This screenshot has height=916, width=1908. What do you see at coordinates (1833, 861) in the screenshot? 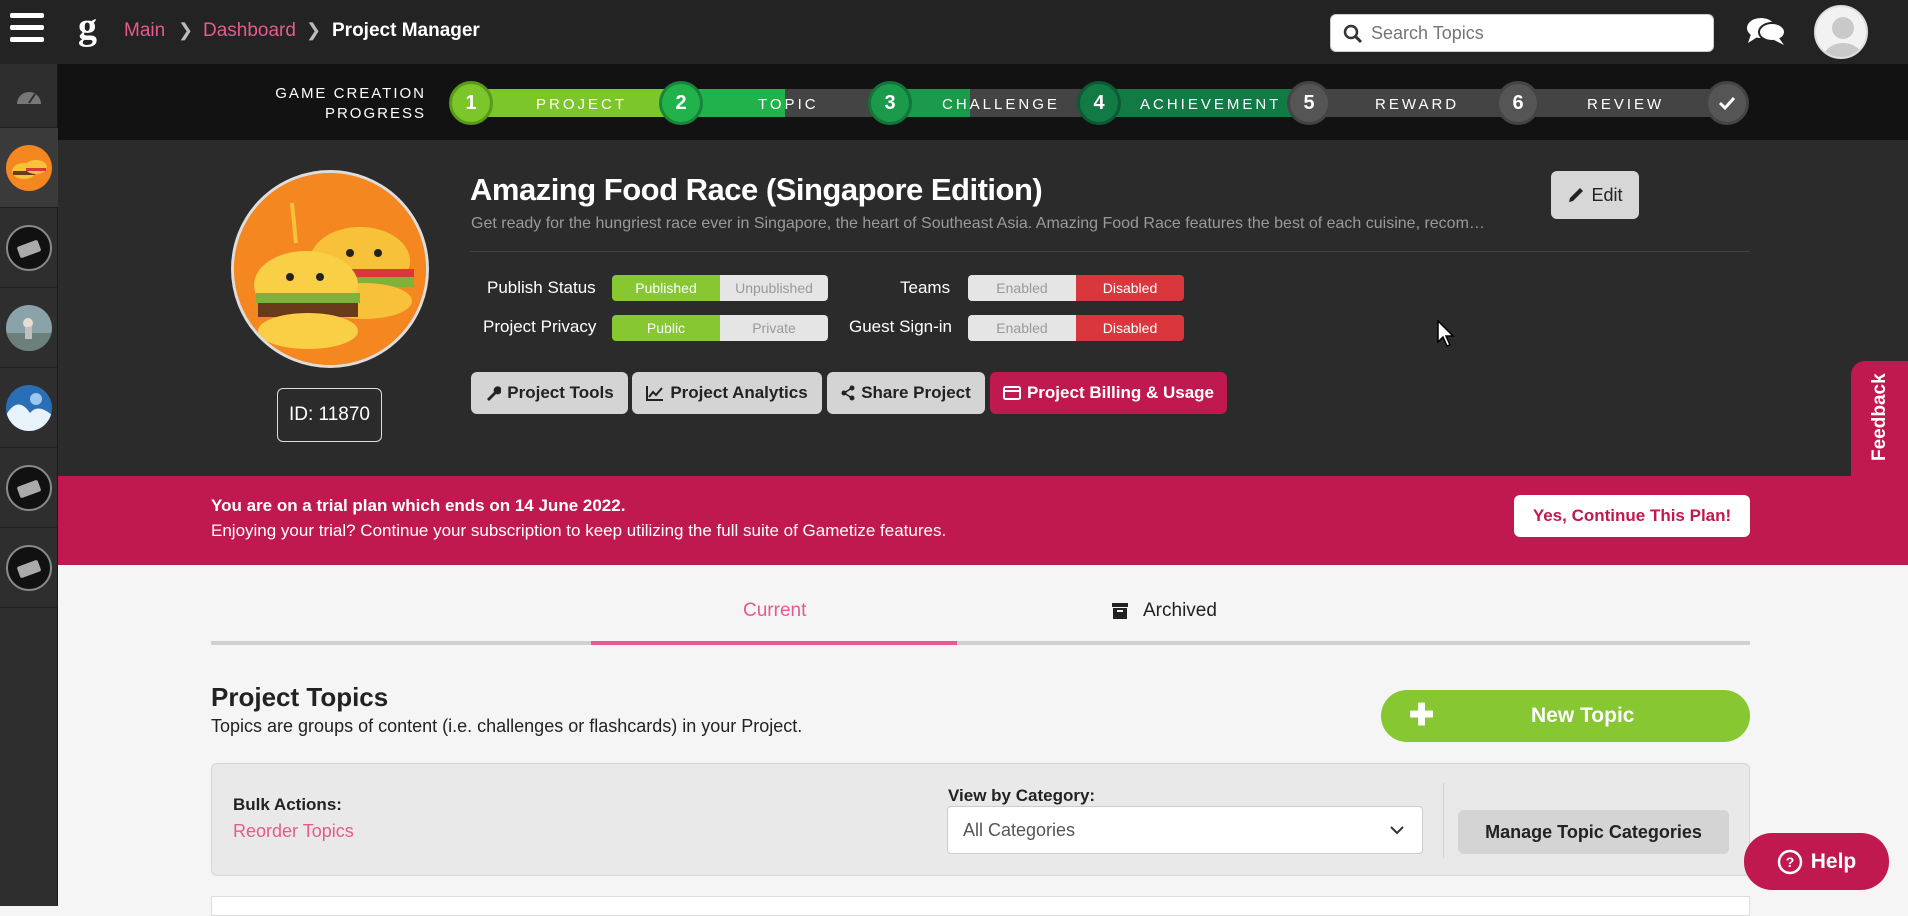
I see `help-label: Help` at bounding box center [1833, 861].